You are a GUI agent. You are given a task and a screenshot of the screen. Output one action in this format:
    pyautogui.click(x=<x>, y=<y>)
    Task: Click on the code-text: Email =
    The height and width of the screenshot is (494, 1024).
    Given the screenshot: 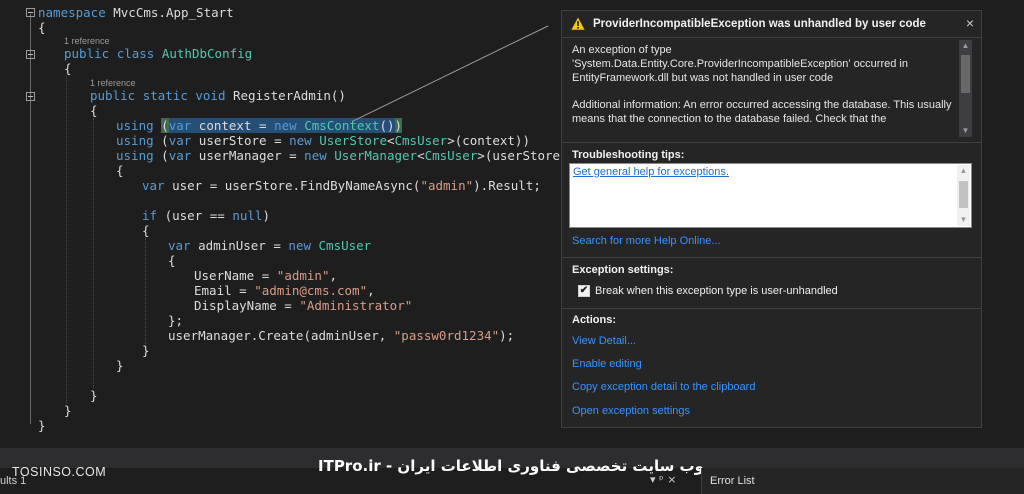 What is the action you would take?
    pyautogui.click(x=224, y=290)
    